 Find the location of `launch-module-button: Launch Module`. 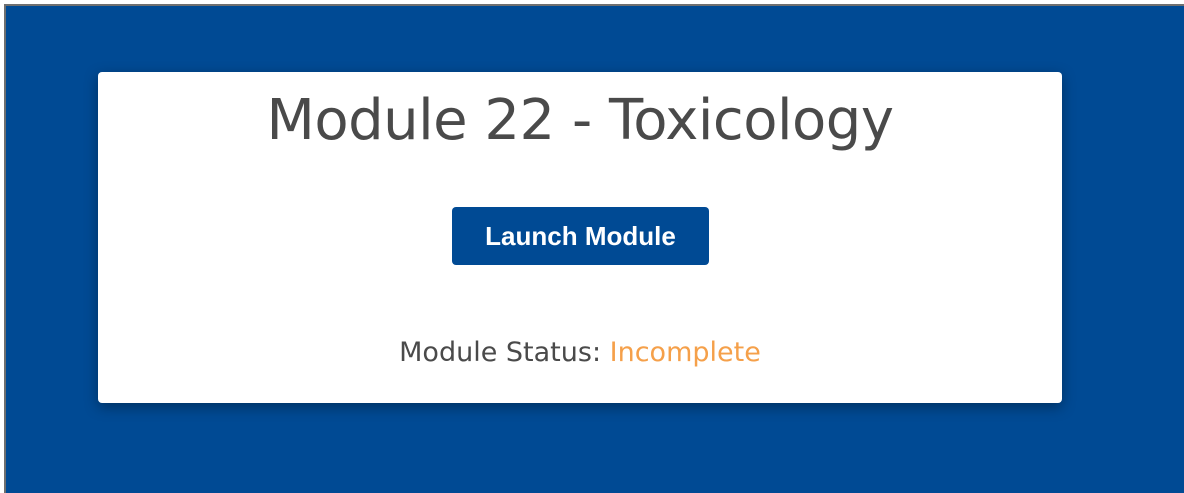

launch-module-button: Launch Module is located at coordinates (580, 236).